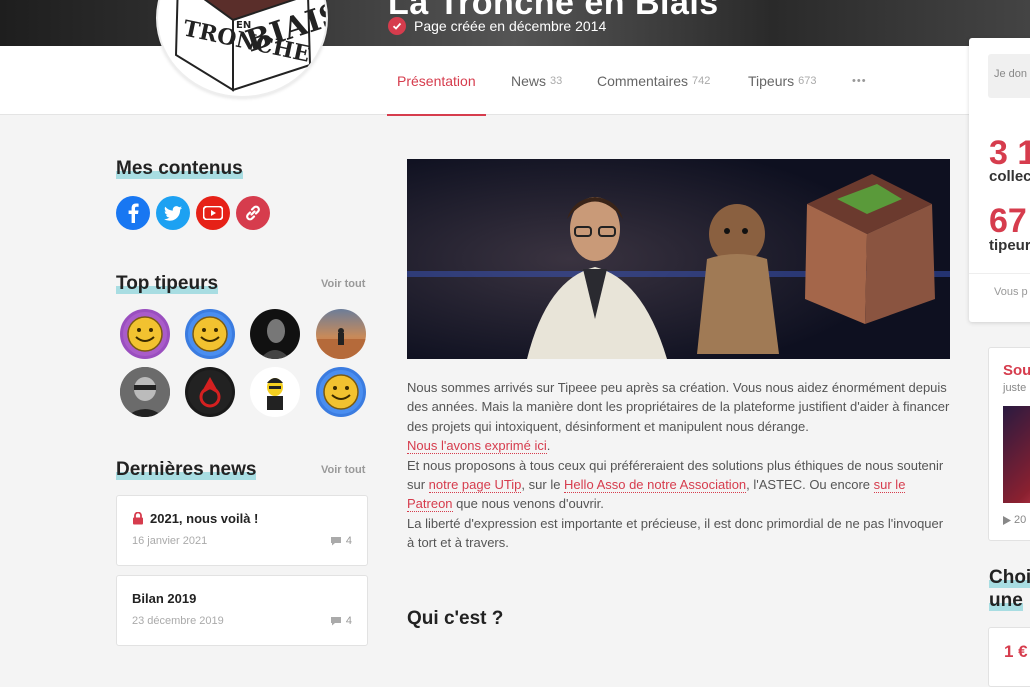 This screenshot has height=687, width=1030. I want to click on donation-stats-card: Je don 3 1 collec 67 tipeur Vous p, so click(999, 180).